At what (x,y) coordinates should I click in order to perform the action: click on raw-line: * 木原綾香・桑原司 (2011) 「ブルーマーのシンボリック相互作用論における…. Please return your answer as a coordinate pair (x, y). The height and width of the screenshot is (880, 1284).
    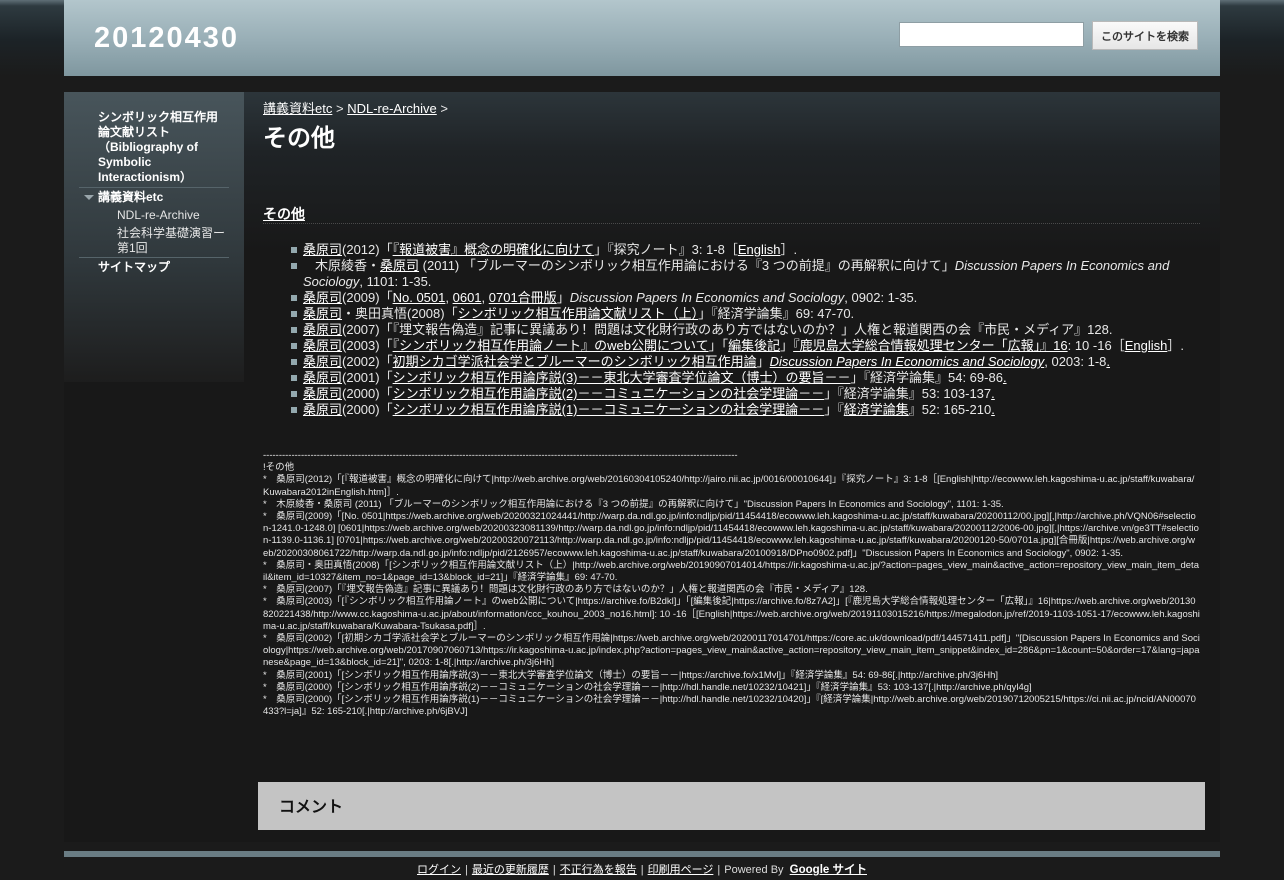
    Looking at the image, I should click on (633, 504).